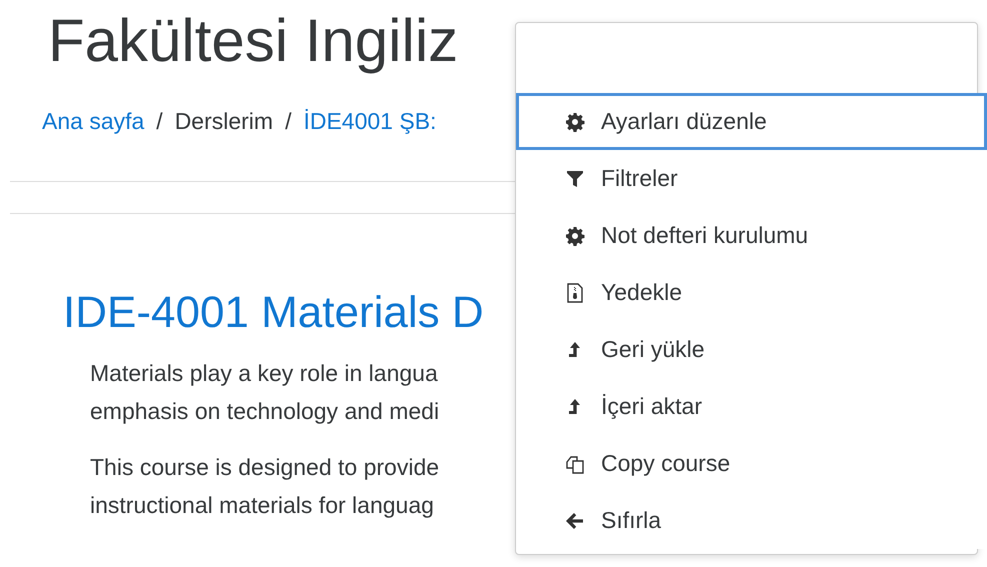  I want to click on course-heading: IDE-4001 Materials D, so click(273, 313).